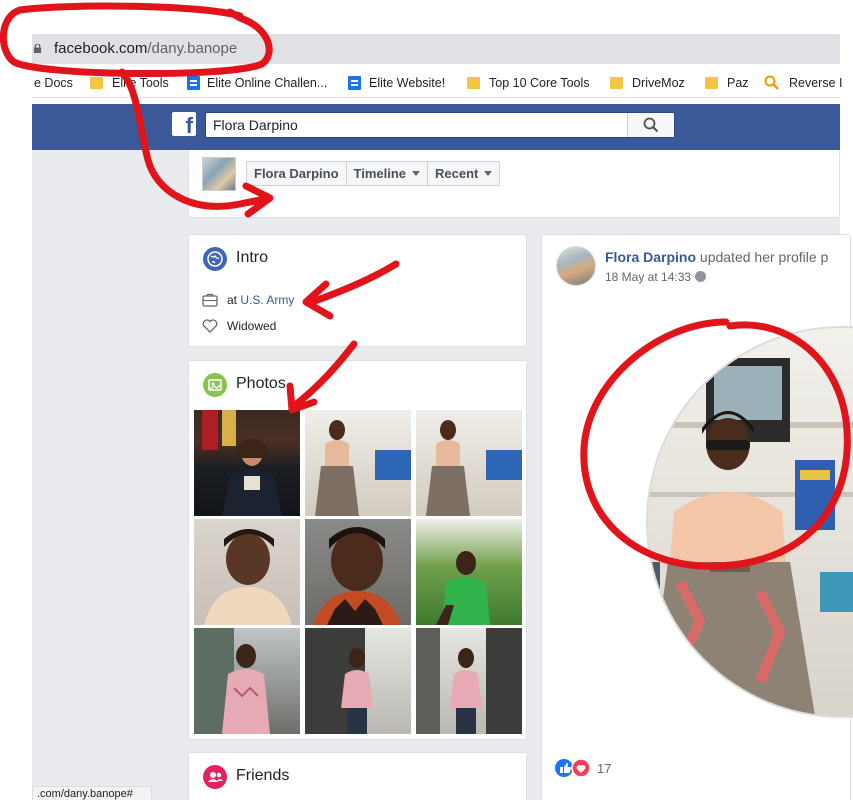  Describe the element at coordinates (136, 40) in the screenshot. I see `annotation-circle-url` at that location.